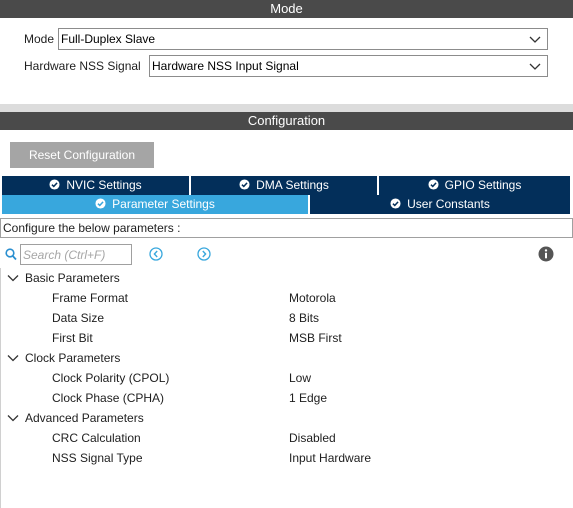 The image size is (573, 508). What do you see at coordinates (156, 254) in the screenshot?
I see `chevron-left-circle-icon` at bounding box center [156, 254].